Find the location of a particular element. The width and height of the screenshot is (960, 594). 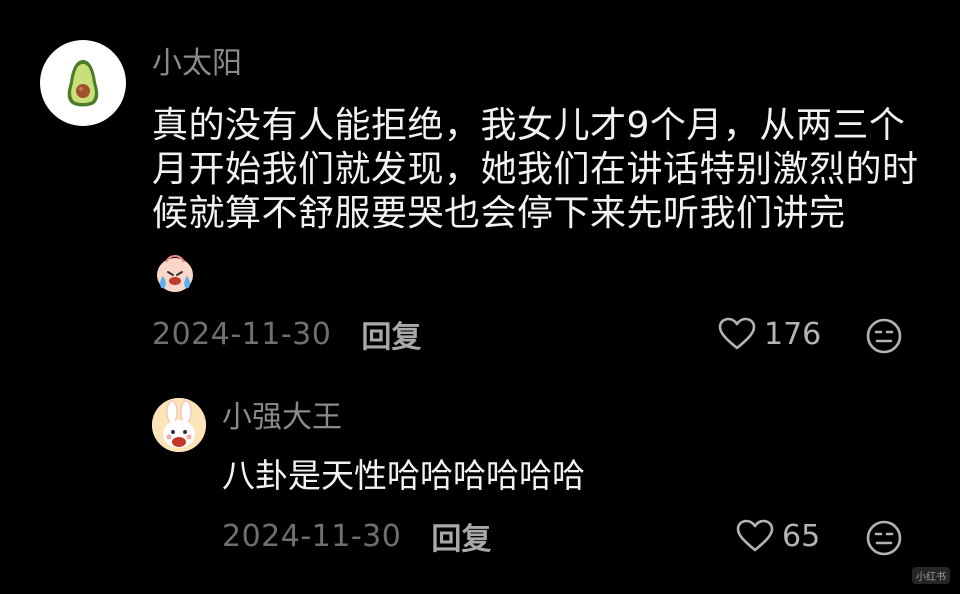

avatar-main is located at coordinates (83, 83).